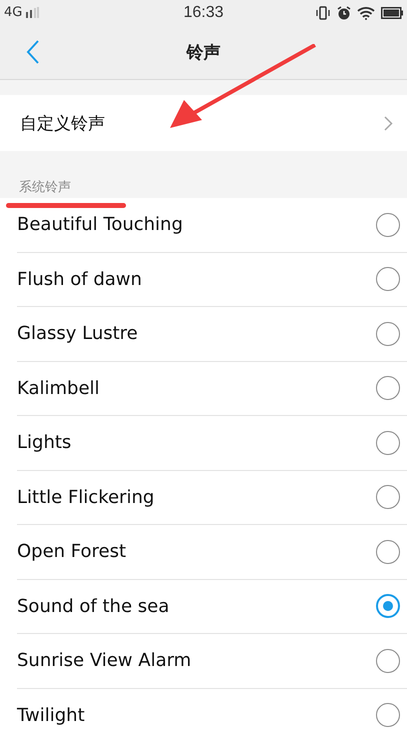 This screenshot has height=733, width=407. I want to click on ringtone-name: Glassy Lustre, so click(77, 333).